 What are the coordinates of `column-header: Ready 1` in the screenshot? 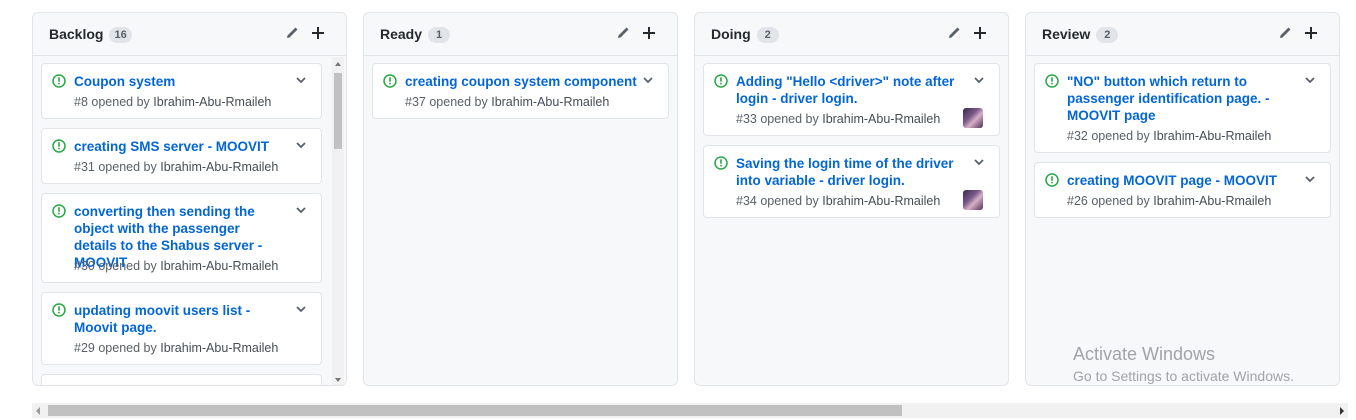 It's located at (520, 34).